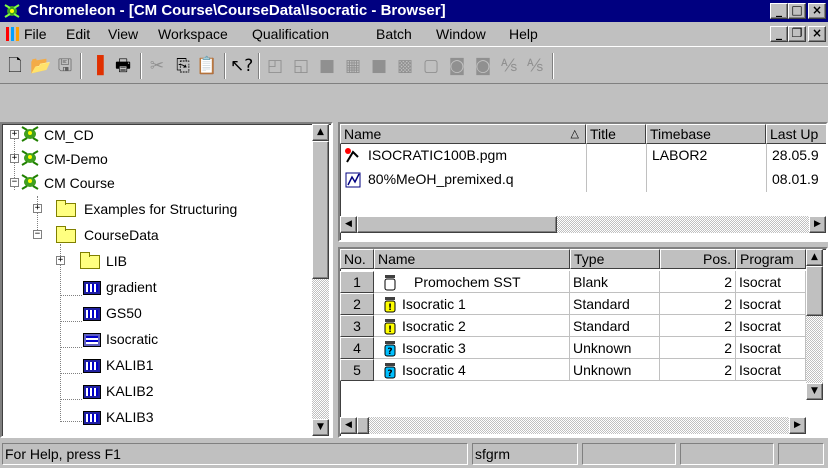  I want to click on column-header-title: Title, so click(616, 134).